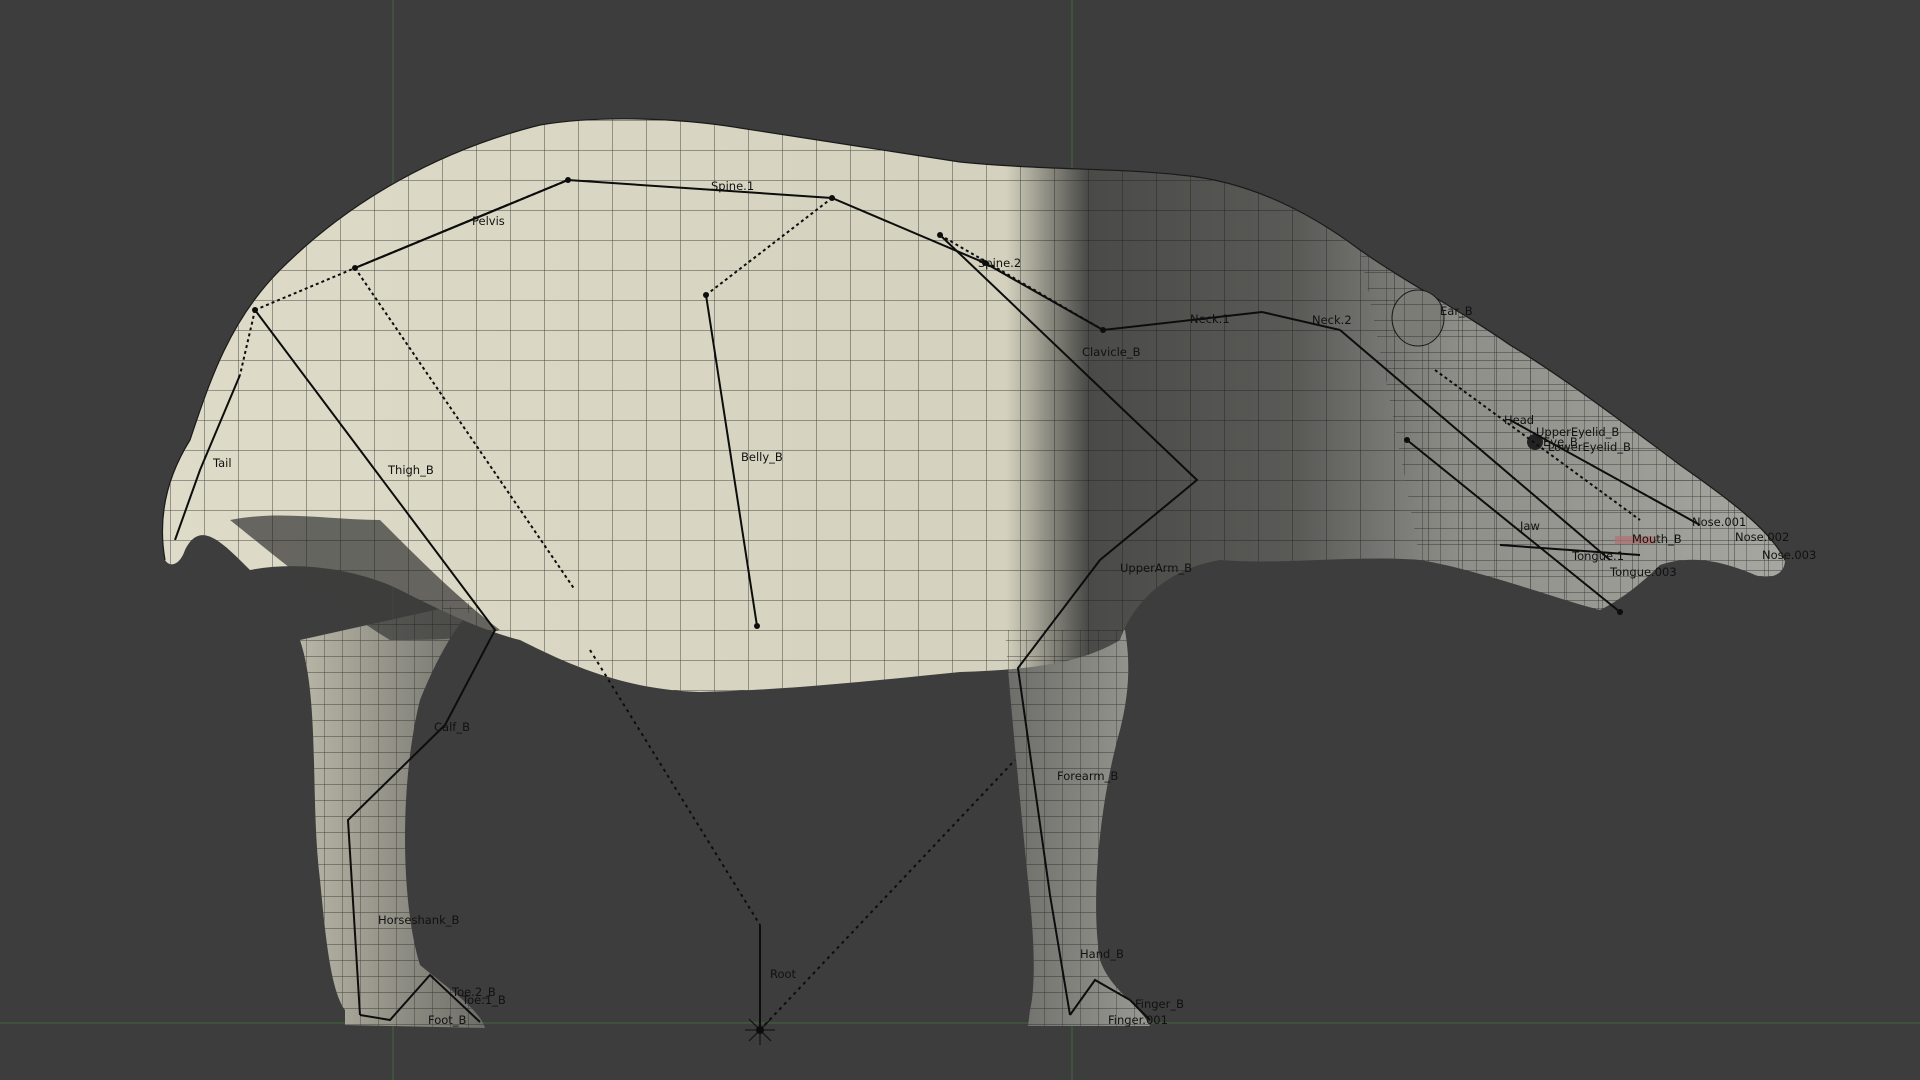 This screenshot has width=1920, height=1080. Describe the element at coordinates (1719, 522) in the screenshot. I see `bone-label-nose-001: Nose.001` at that location.